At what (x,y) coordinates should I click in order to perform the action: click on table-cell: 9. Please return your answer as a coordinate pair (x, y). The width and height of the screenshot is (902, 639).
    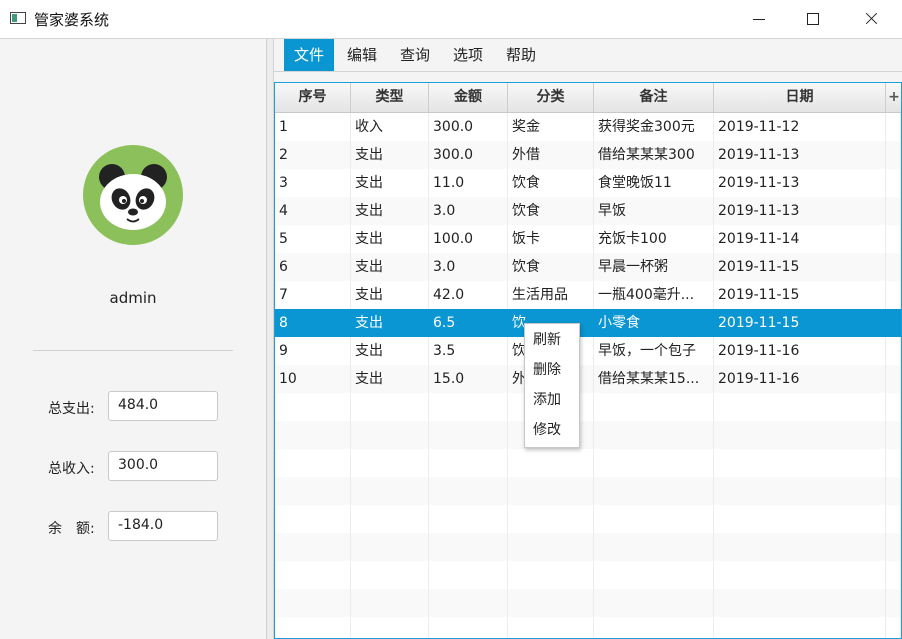
    Looking at the image, I should click on (313, 351).